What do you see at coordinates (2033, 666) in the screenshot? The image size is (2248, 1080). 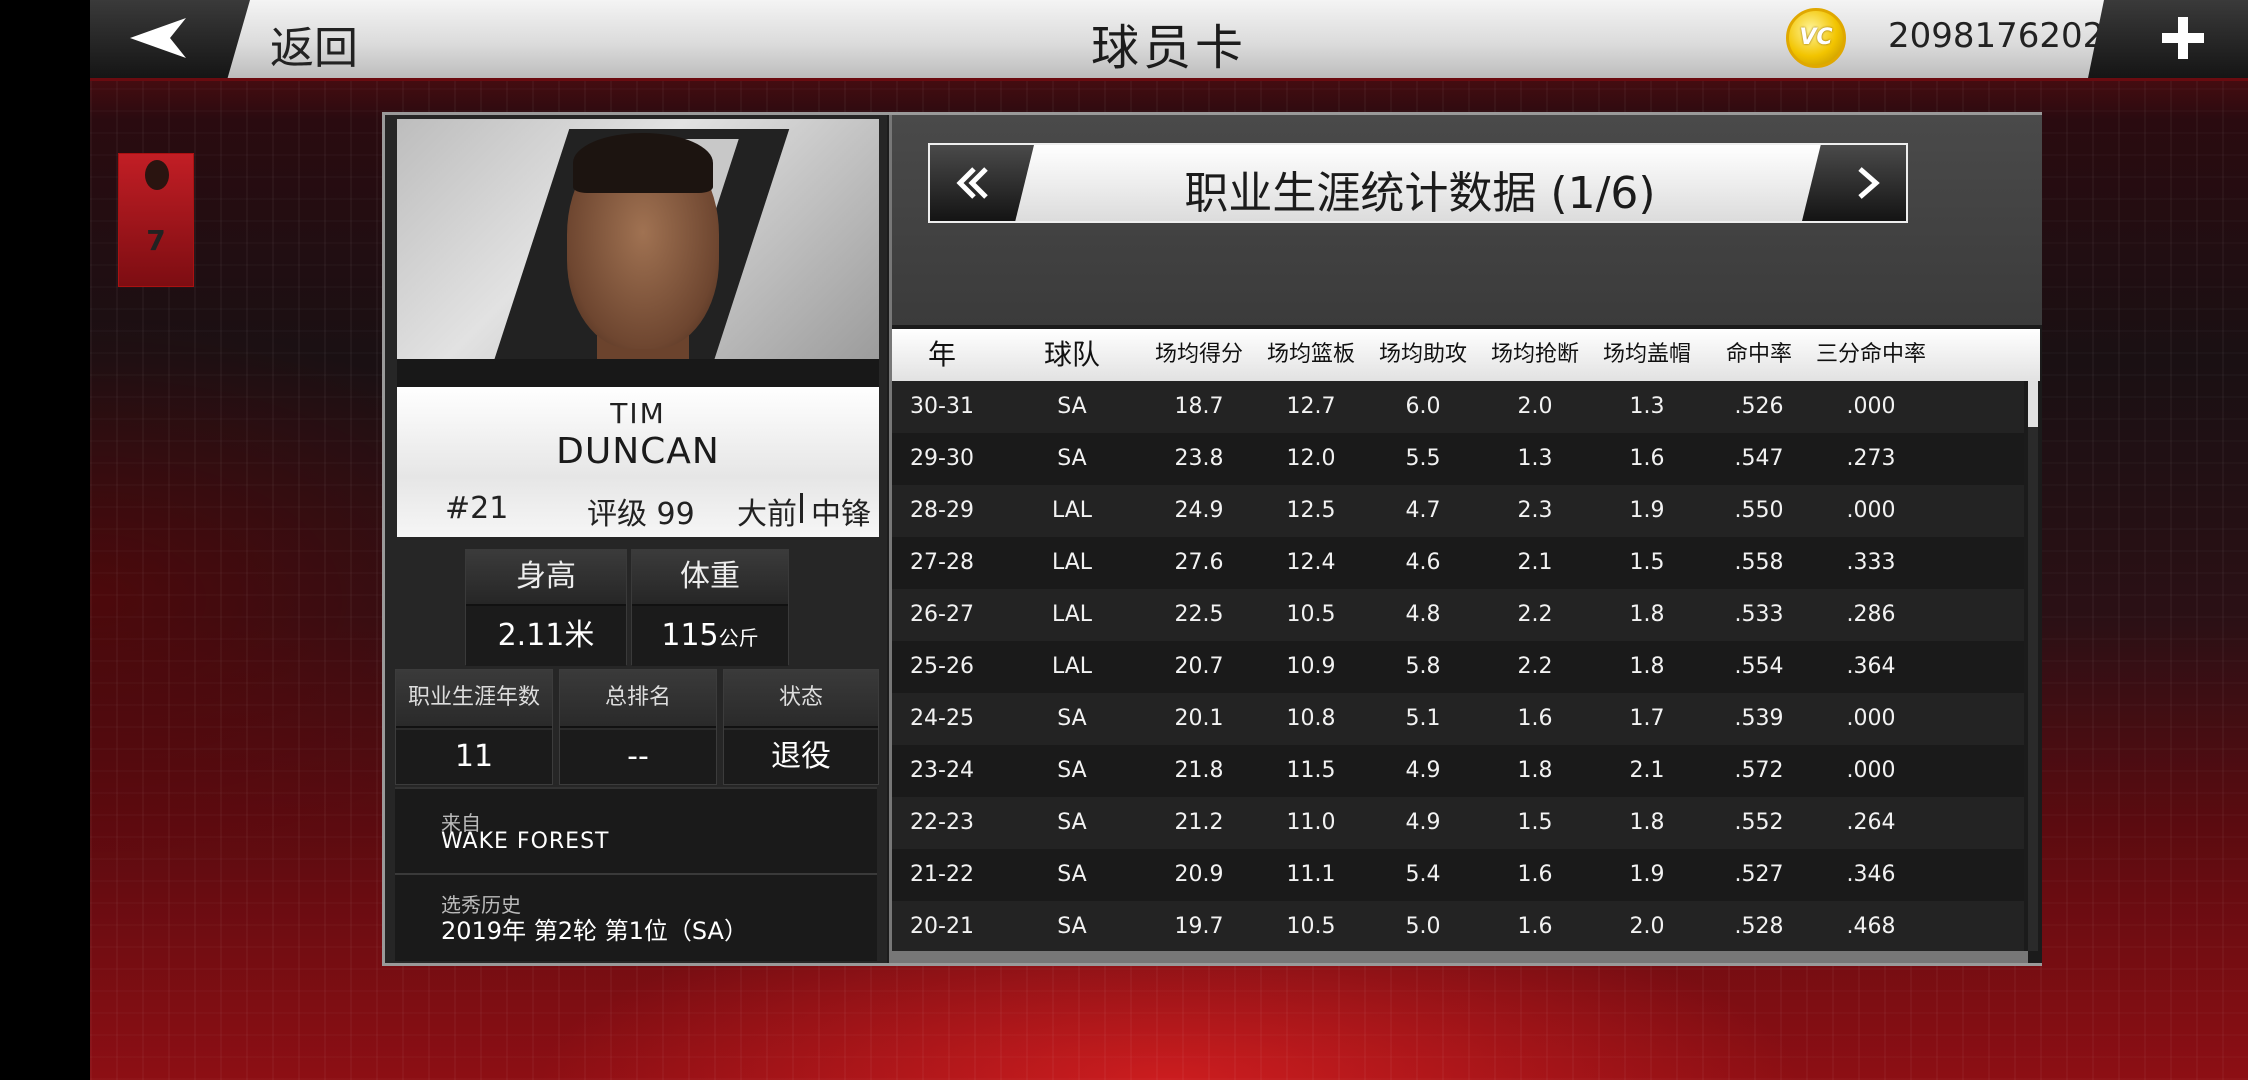 I see `stats-scrollbar` at bounding box center [2033, 666].